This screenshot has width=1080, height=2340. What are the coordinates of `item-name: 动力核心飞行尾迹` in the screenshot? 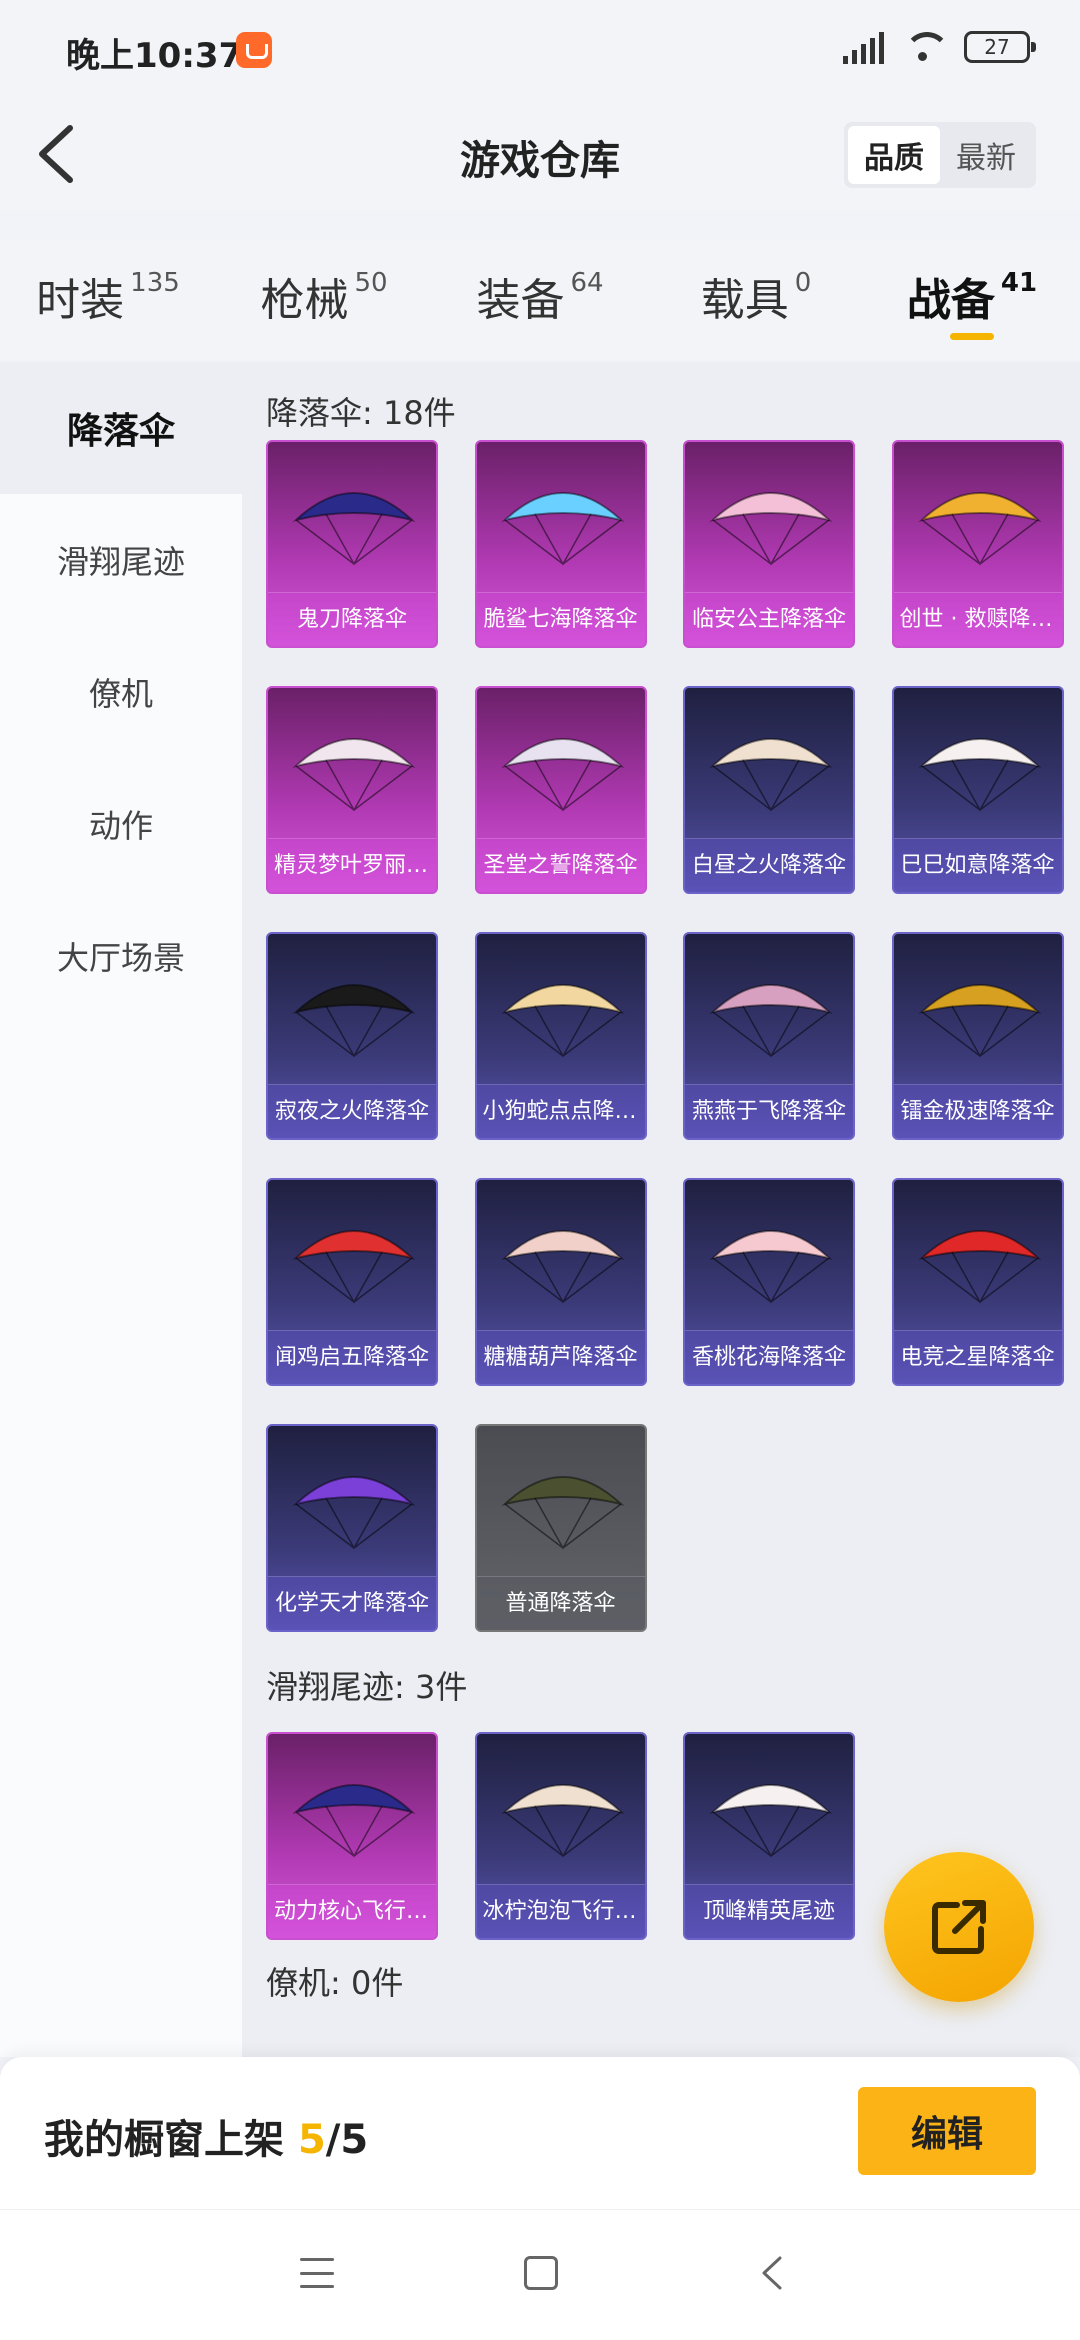 It's located at (352, 1911).